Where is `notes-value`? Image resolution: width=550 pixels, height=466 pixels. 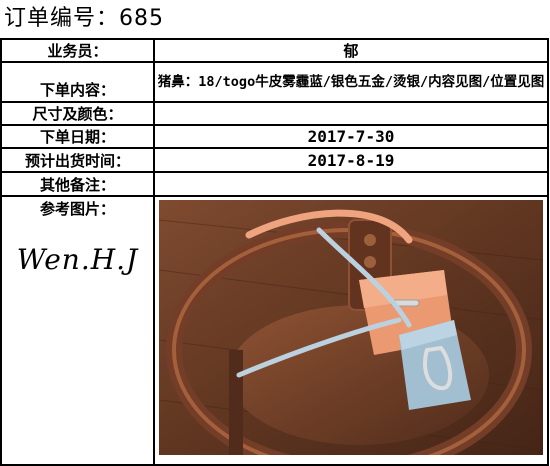
notes-value is located at coordinates (351, 184).